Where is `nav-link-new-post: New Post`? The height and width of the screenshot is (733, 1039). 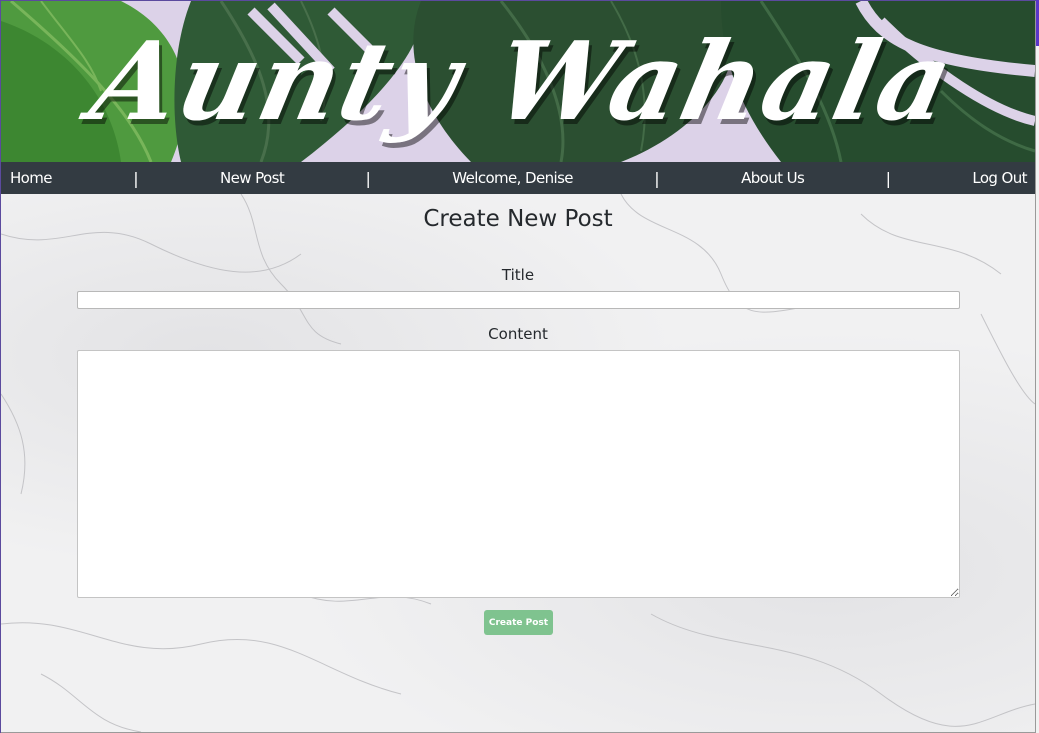
nav-link-new-post: New Post is located at coordinates (252, 178).